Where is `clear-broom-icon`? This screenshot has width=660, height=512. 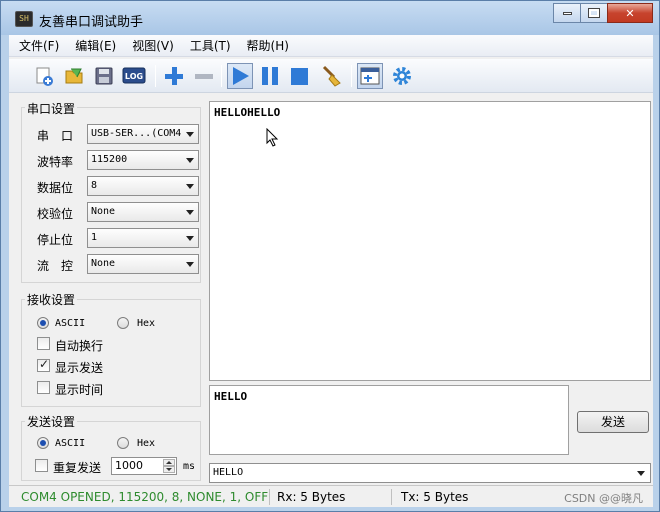 clear-broom-icon is located at coordinates (331, 76).